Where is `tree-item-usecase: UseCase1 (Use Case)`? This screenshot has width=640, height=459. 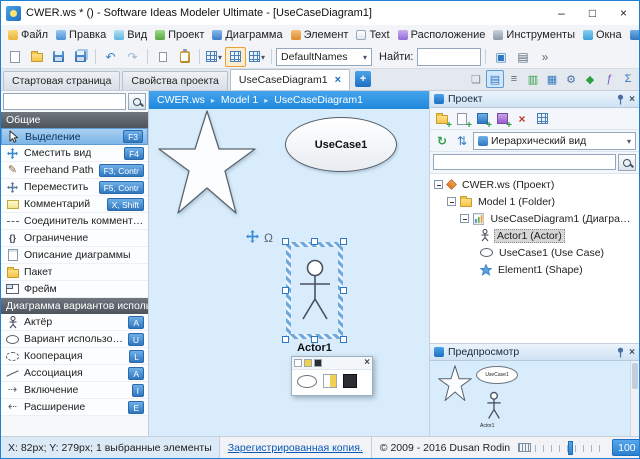 tree-item-usecase: UseCase1 (Use Case) is located at coordinates (534, 252).